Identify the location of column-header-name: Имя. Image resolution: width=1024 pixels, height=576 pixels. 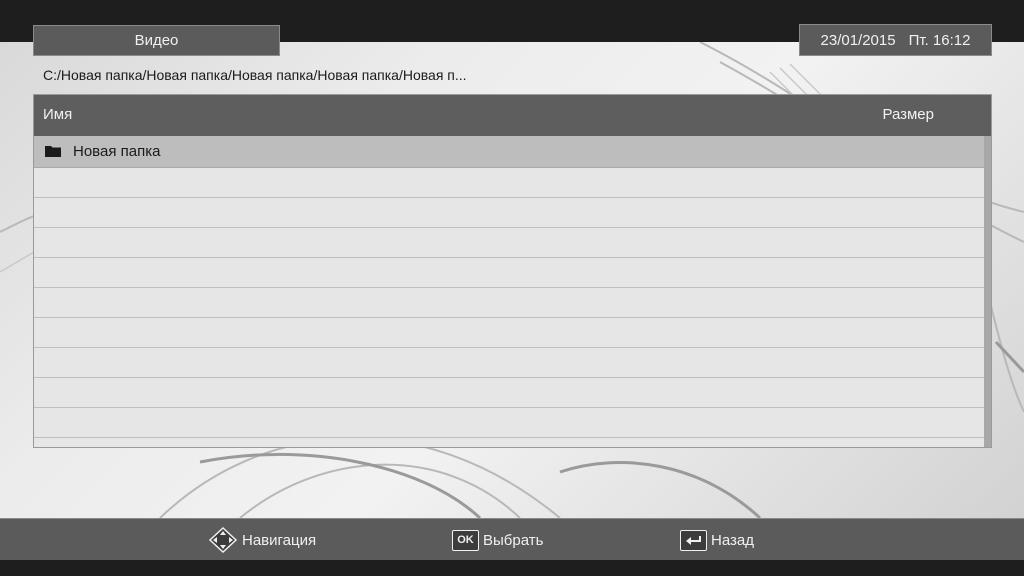
(58, 114).